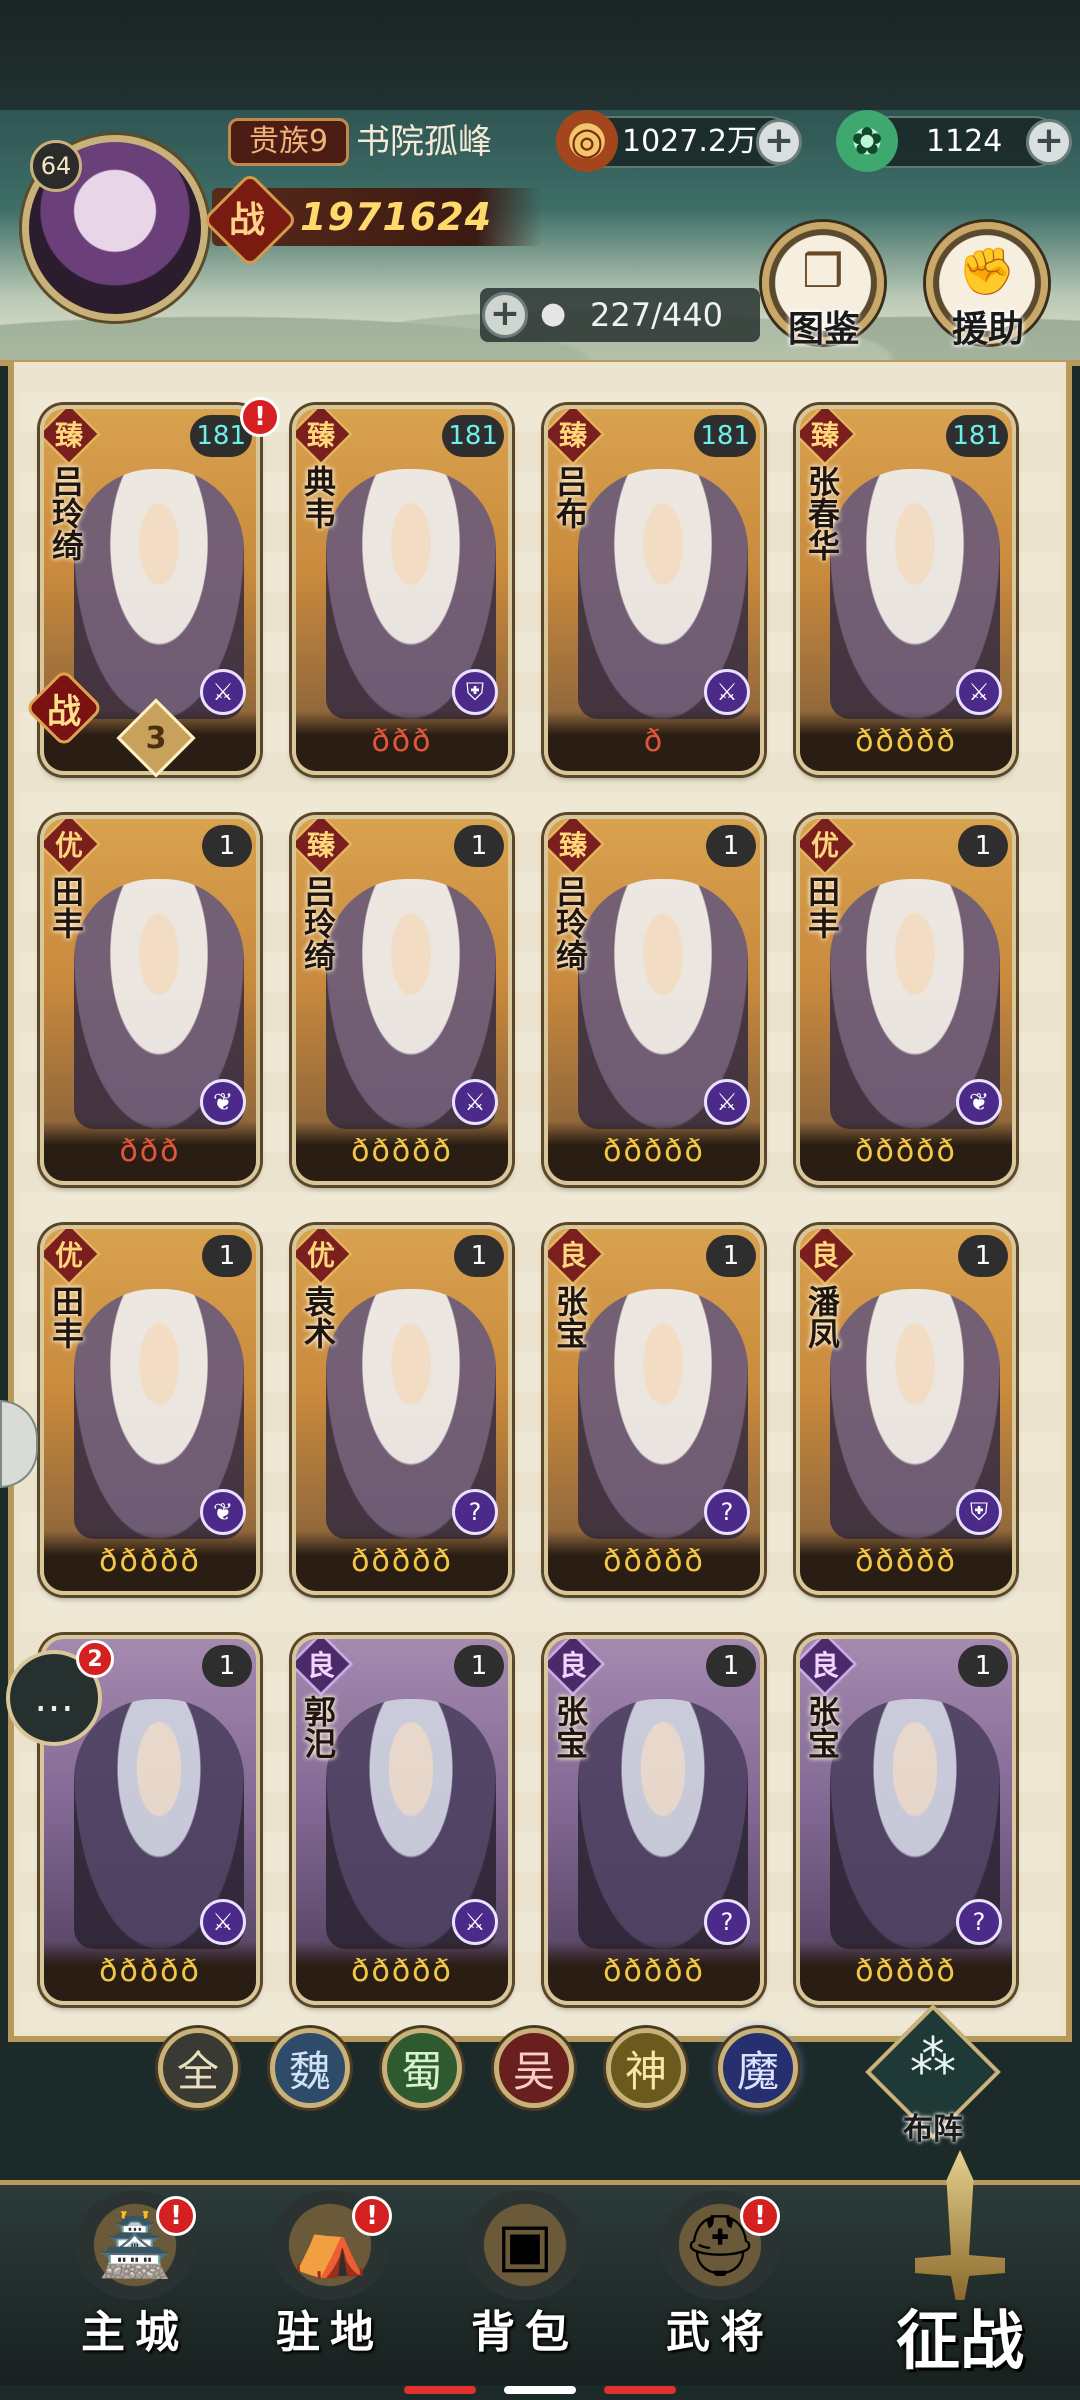  I want to click on hero-name: 张宝, so click(822, 1727).